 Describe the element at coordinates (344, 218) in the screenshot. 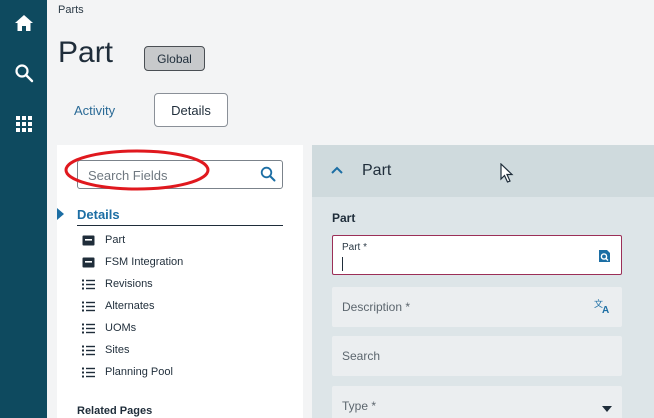

I see `group-label-part: Part` at that location.